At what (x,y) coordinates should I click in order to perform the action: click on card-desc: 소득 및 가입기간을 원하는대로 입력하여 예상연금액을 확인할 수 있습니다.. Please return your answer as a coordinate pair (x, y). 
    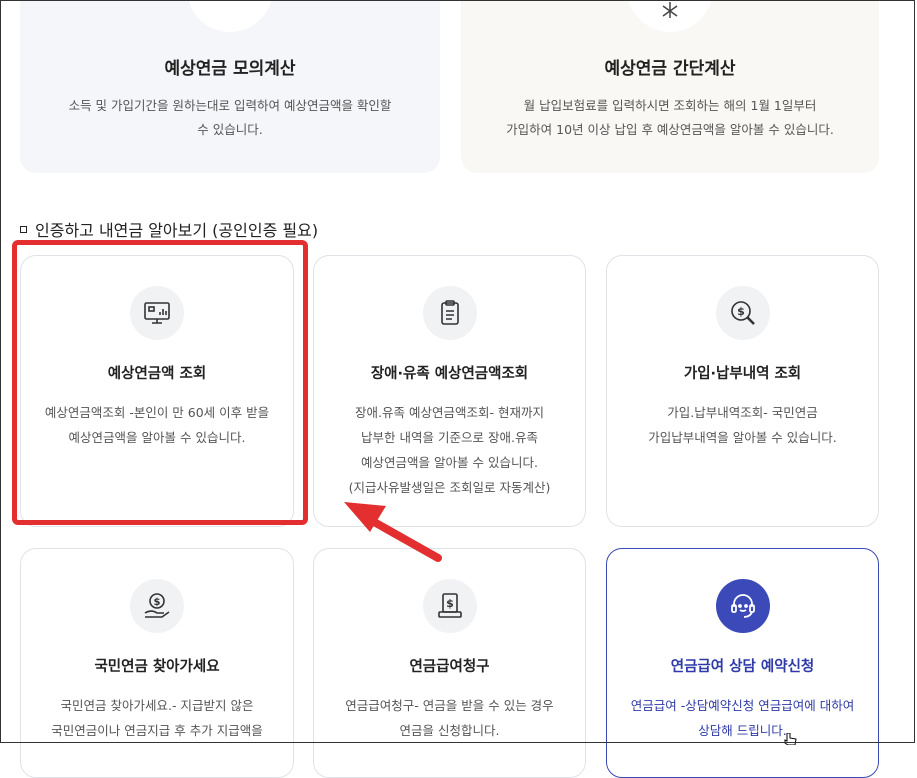
    Looking at the image, I should click on (230, 117).